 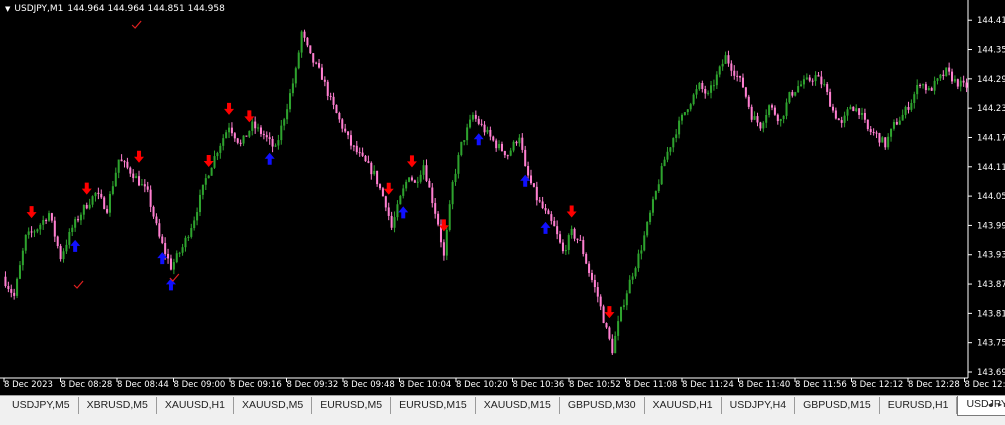 What do you see at coordinates (837, 405) in the screenshot?
I see `chart-tab: GBPUSD,M15` at bounding box center [837, 405].